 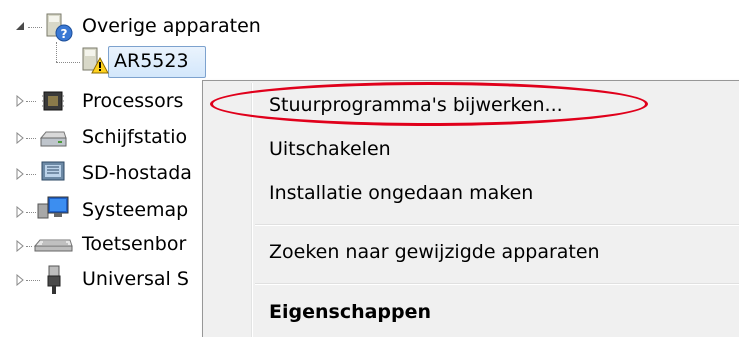 What do you see at coordinates (53, 101) in the screenshot?
I see `processor-icon` at bounding box center [53, 101].